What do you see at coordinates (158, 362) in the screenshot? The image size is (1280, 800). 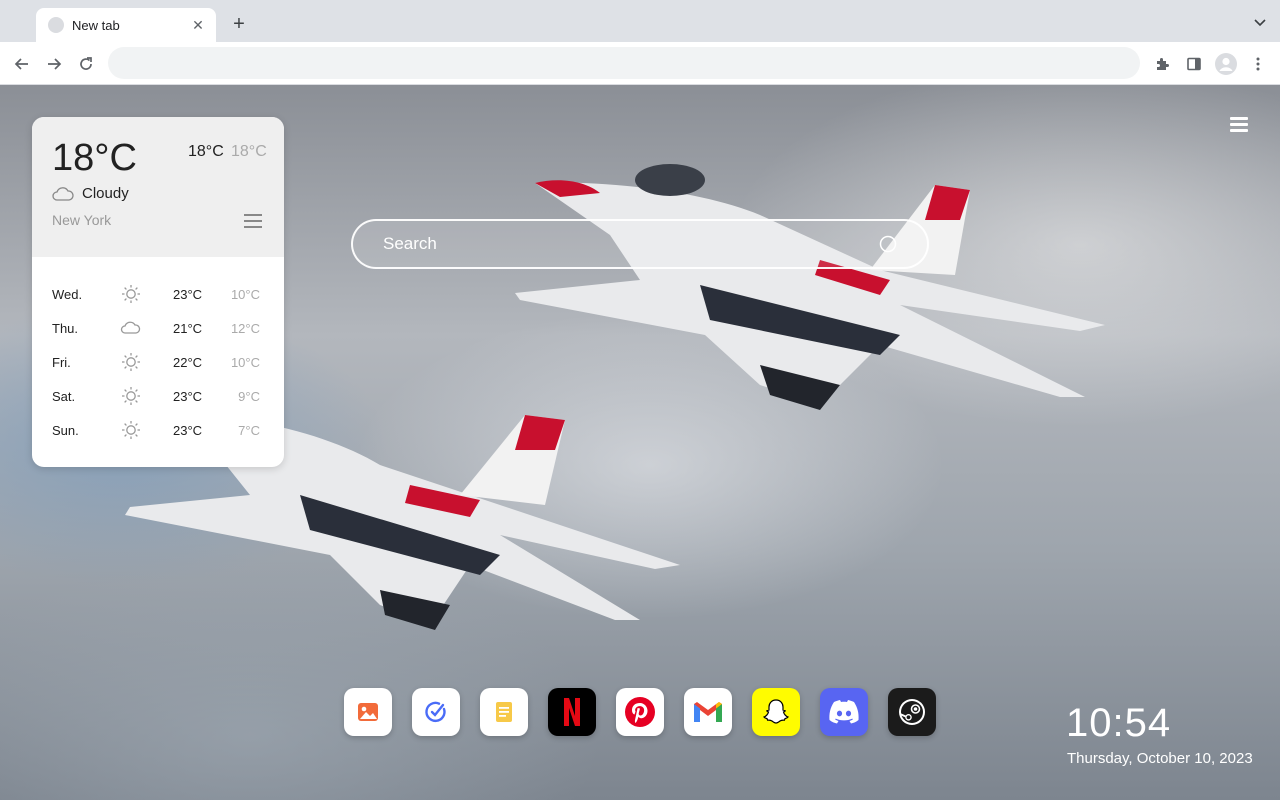 I see `forecast-row: Fri. 22°C 10°C` at bounding box center [158, 362].